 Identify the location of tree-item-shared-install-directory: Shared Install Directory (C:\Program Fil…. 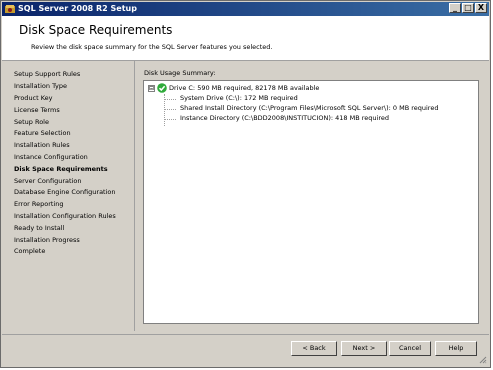
(309, 108).